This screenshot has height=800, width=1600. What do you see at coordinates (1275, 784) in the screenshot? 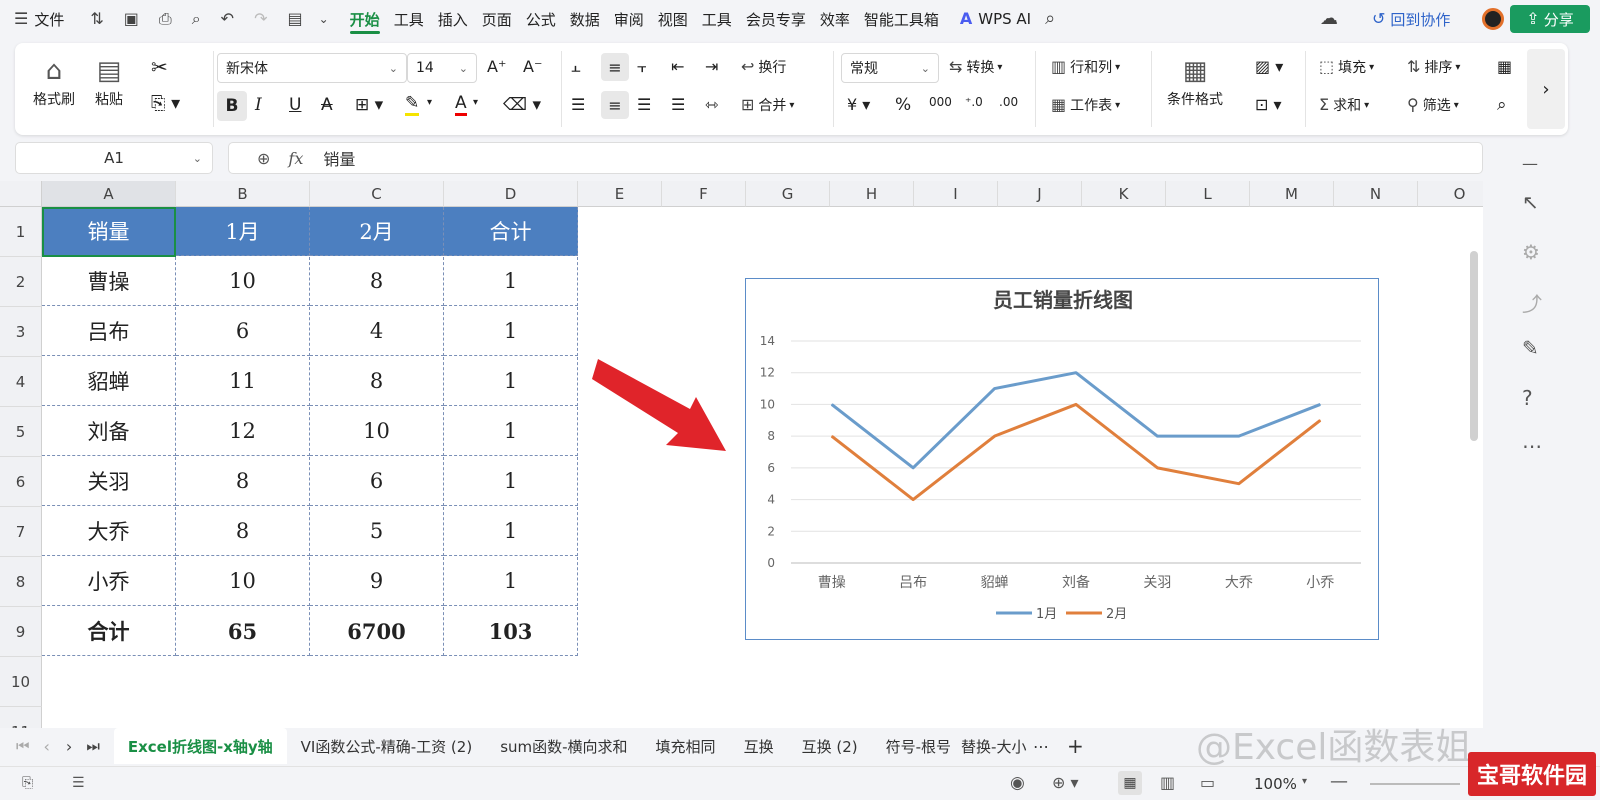
I see `zoom-level: 100%` at bounding box center [1275, 784].